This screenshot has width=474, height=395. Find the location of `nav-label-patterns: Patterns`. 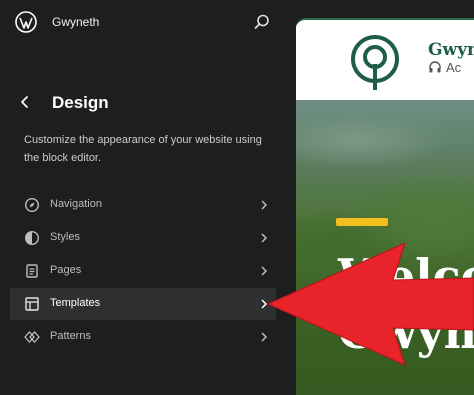

nav-label-patterns: Patterns is located at coordinates (70, 336).